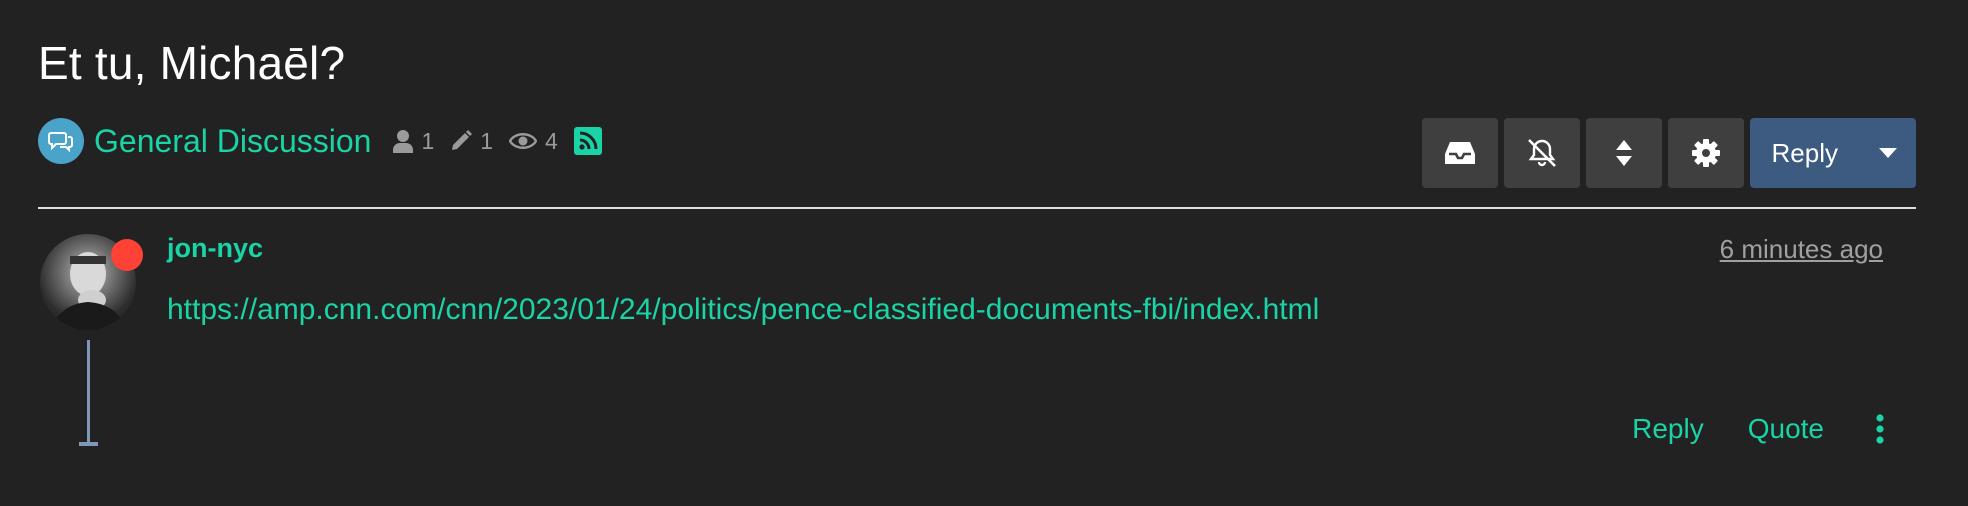 Image resolution: width=1968 pixels, height=506 pixels. Describe the element at coordinates (1666, 153) in the screenshot. I see `topic-toolbar: Reply` at that location.